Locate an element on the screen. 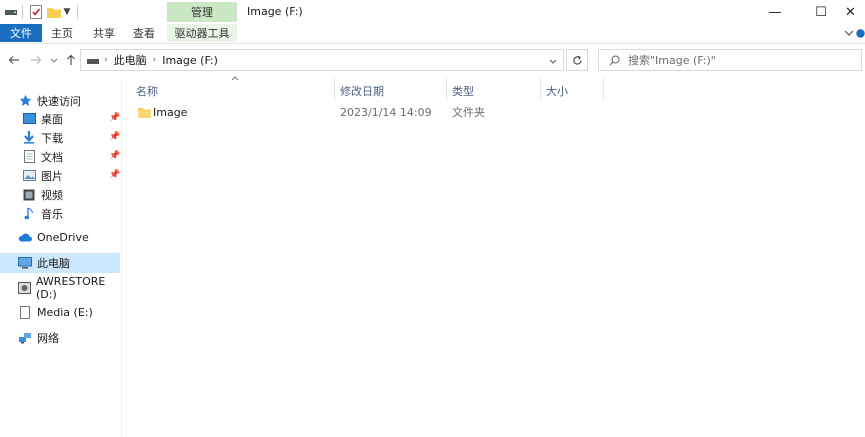 The width and height of the screenshot is (865, 437). address-history-dropdown-icon is located at coordinates (553, 60).